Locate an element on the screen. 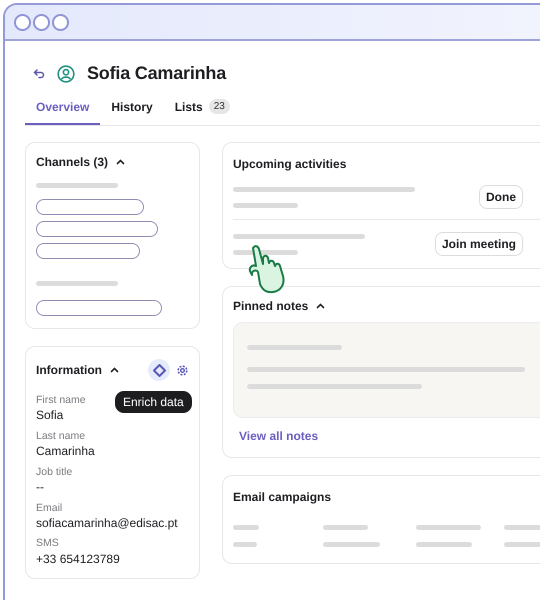 This screenshot has height=600, width=540. enrich-button is located at coordinates (159, 370).